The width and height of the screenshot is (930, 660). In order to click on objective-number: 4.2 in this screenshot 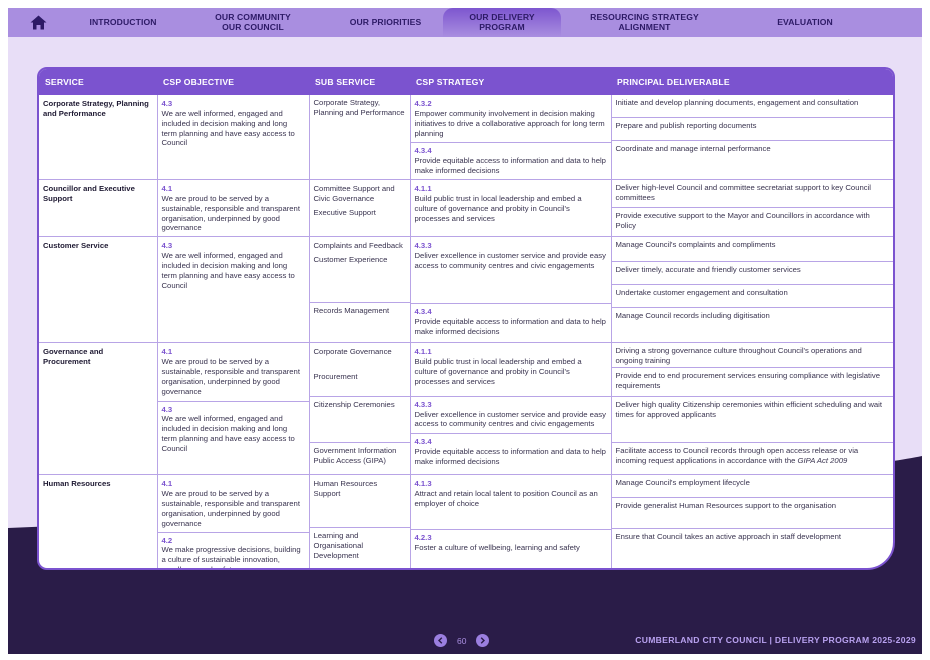, I will do `click(167, 540)`.